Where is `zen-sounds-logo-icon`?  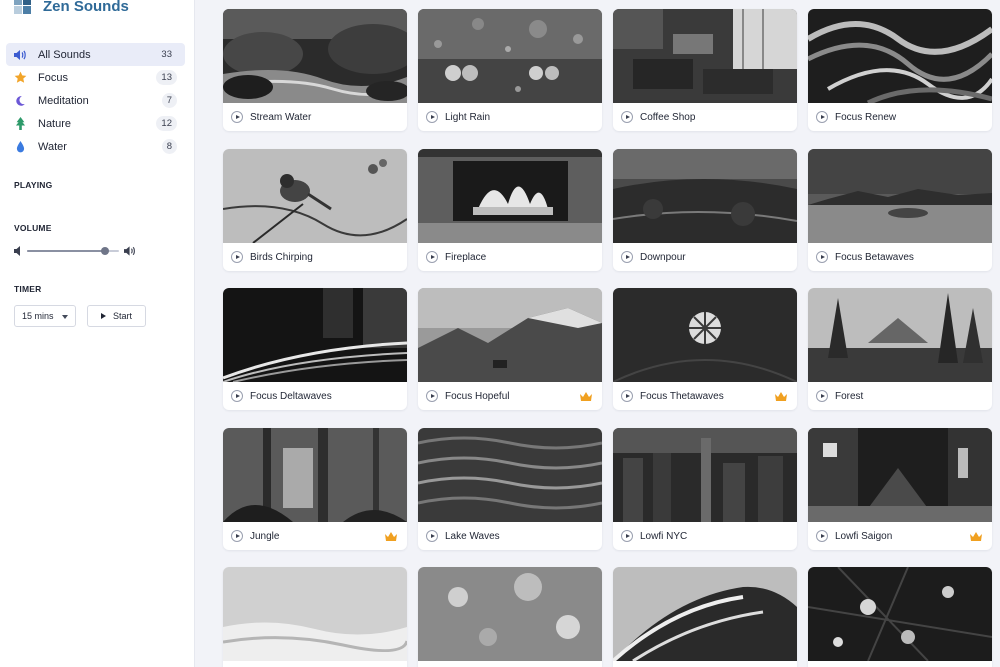 zen-sounds-logo-icon is located at coordinates (23, 7).